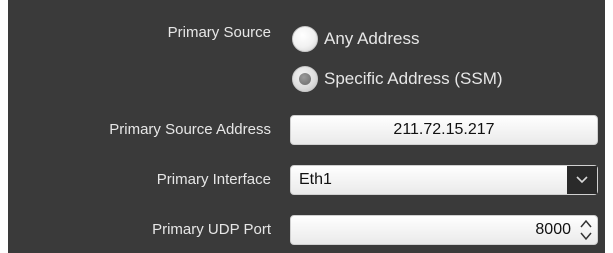 The image size is (613, 253). Describe the element at coordinates (305, 39) in the screenshot. I see `radio-button-any-address` at that location.